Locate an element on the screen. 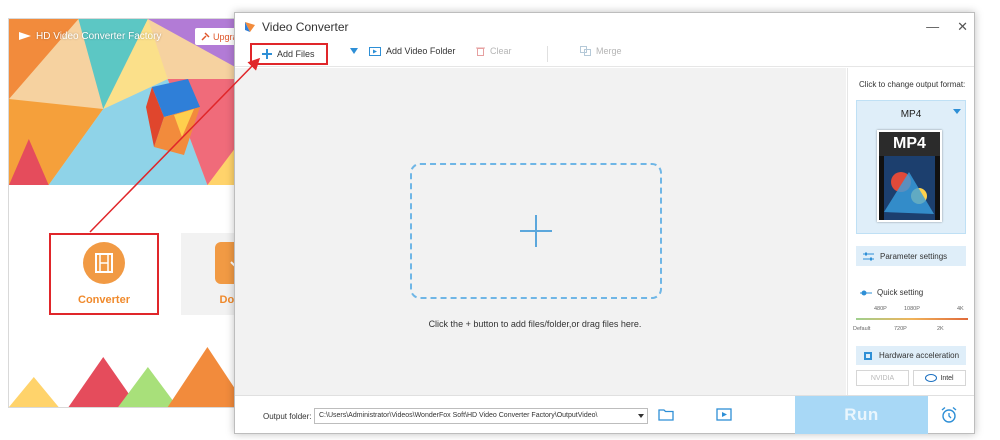  title-bar: Video Converter is located at coordinates (604, 27).